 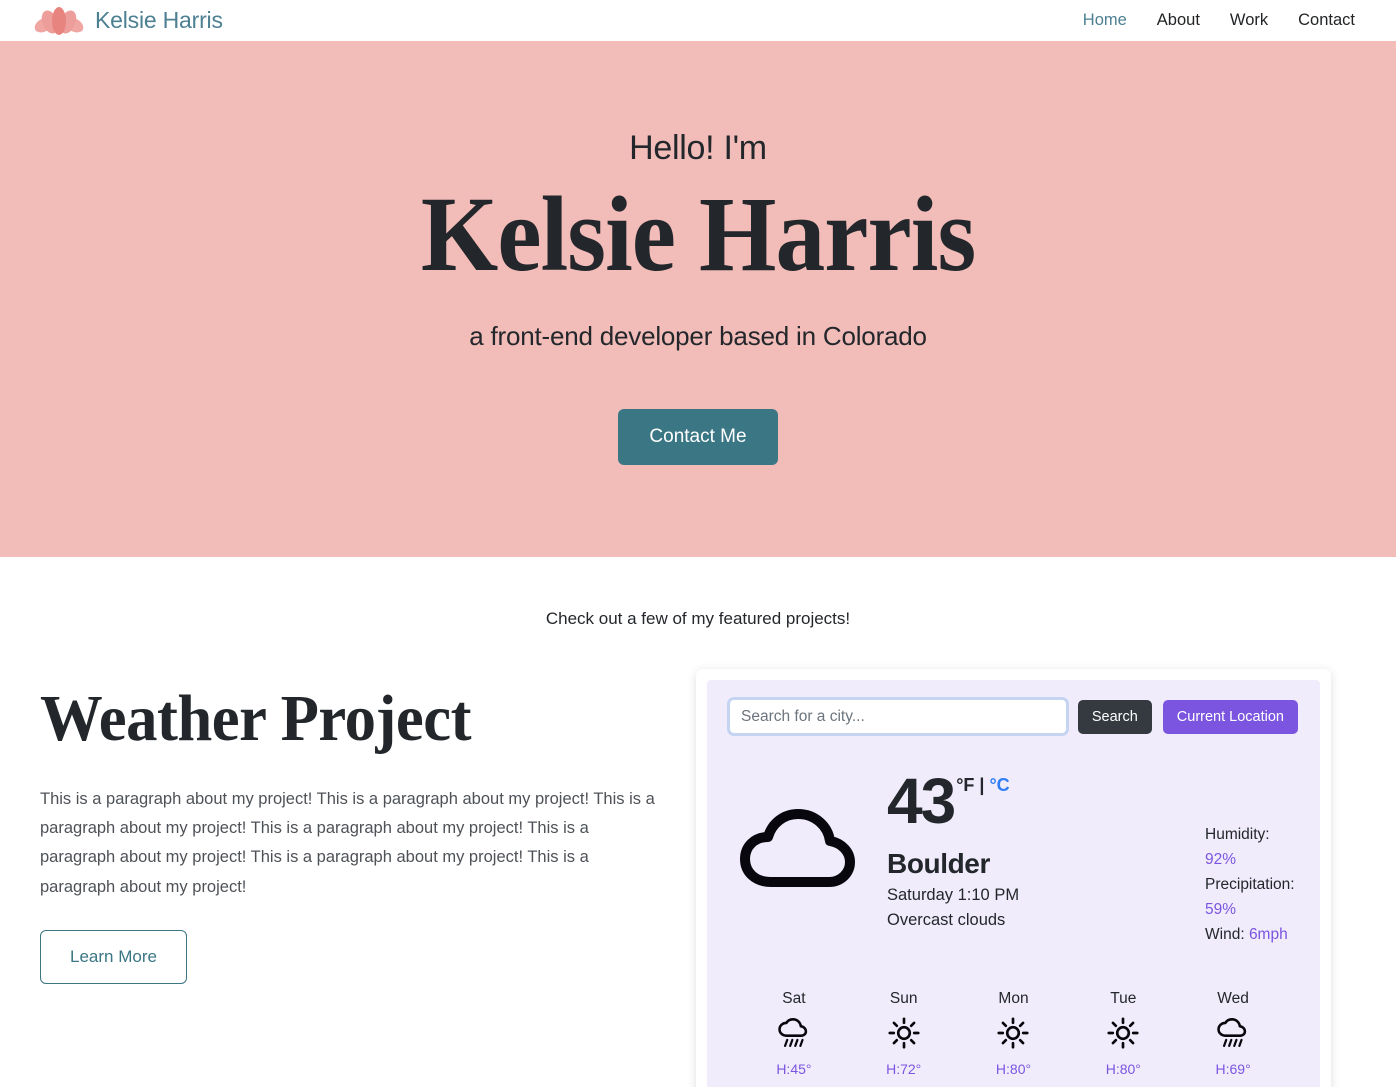 I want to click on project-title: Weather Project, so click(x=256, y=718).